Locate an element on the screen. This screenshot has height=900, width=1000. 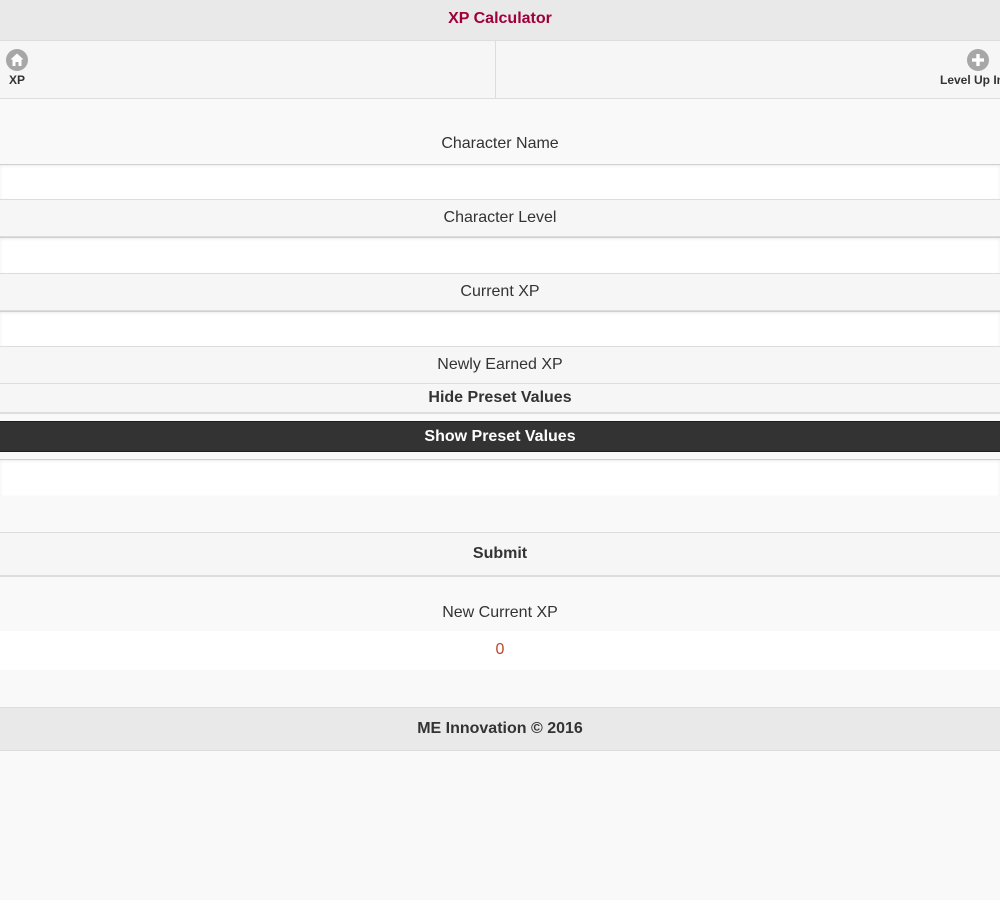
character-level-input is located at coordinates (500, 255).